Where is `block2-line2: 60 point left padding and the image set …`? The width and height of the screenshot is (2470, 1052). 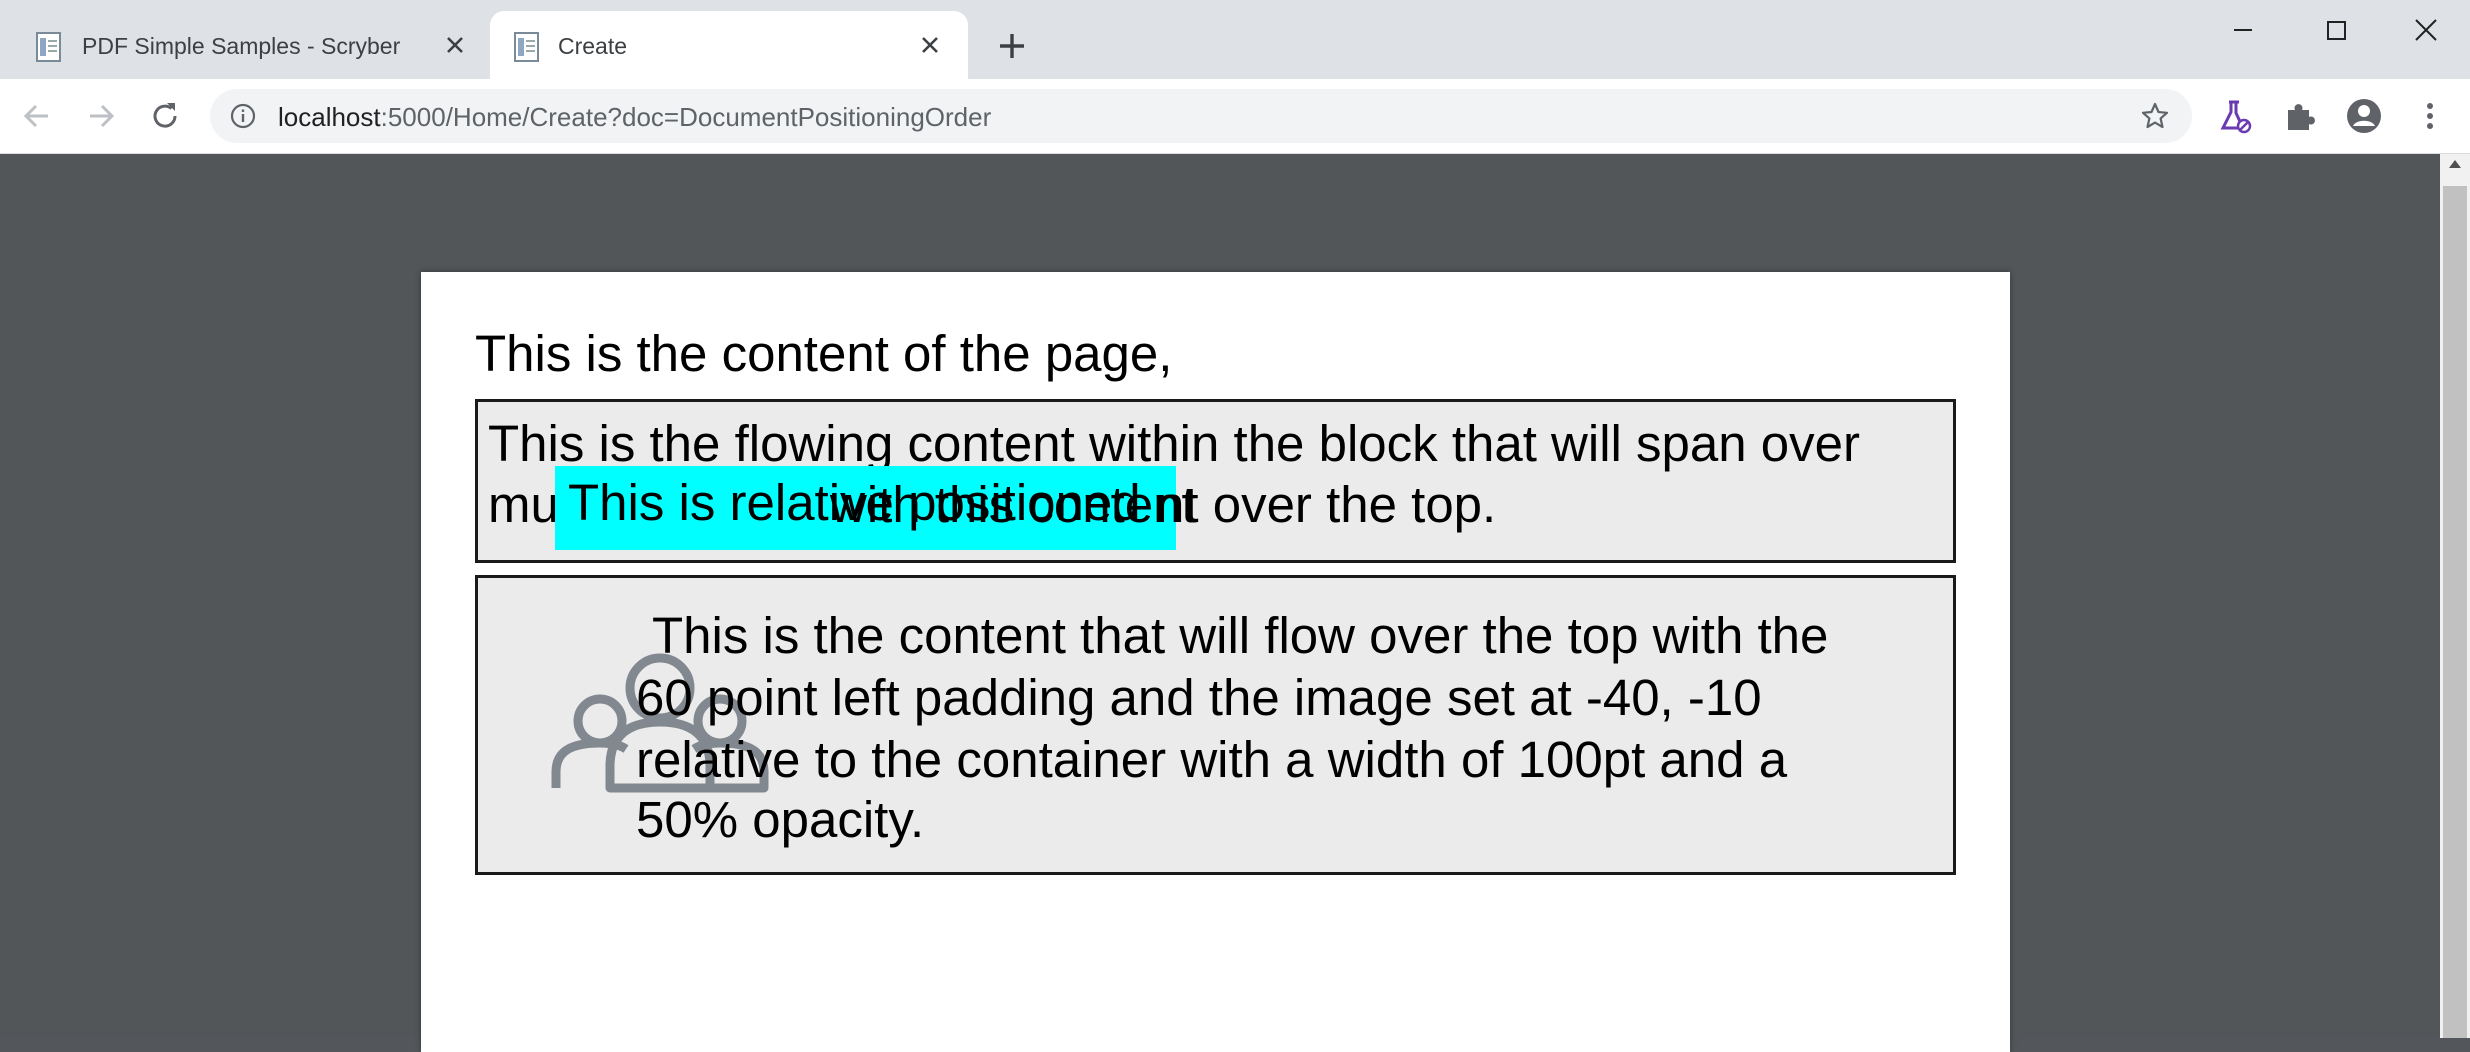
block2-line2: 60 point left padding and the image set … is located at coordinates (1199, 697).